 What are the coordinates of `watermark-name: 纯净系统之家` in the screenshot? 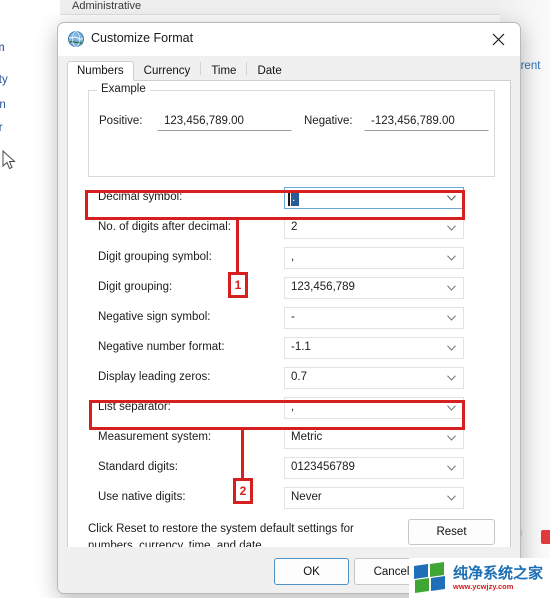 It's located at (498, 573).